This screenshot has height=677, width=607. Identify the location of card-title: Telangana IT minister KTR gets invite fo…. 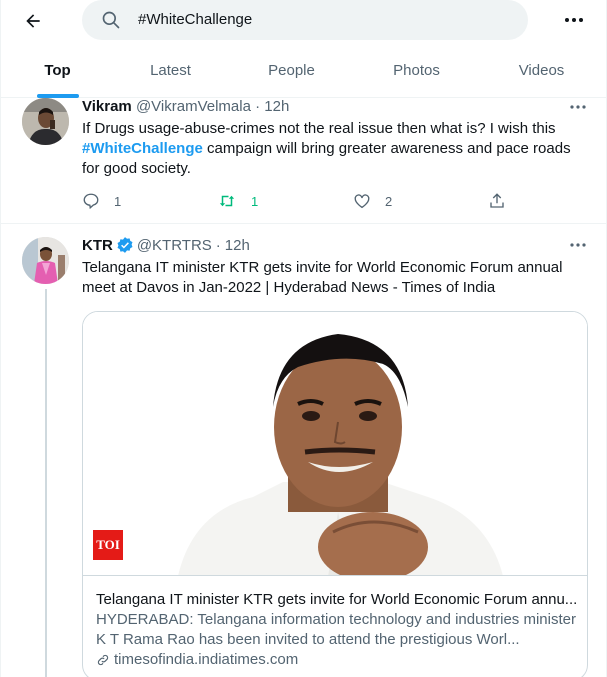
(337, 599).